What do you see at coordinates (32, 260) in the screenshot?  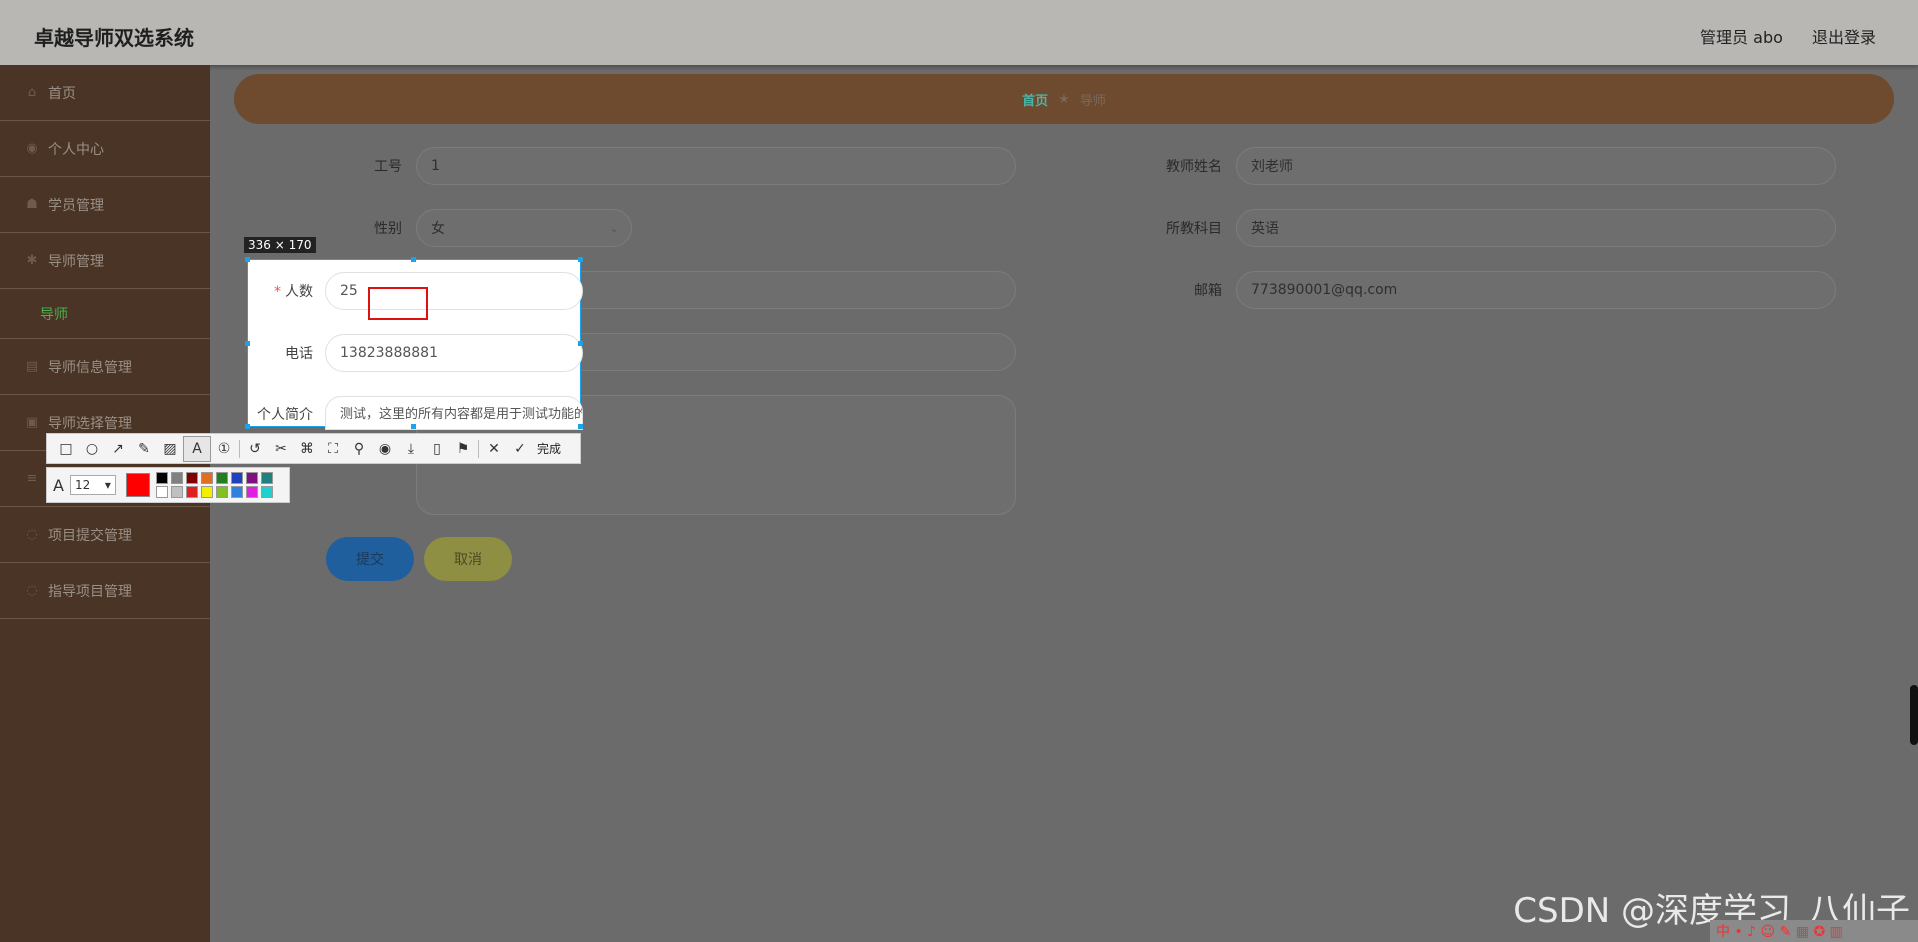 I see `teacher-icon: ✱` at bounding box center [32, 260].